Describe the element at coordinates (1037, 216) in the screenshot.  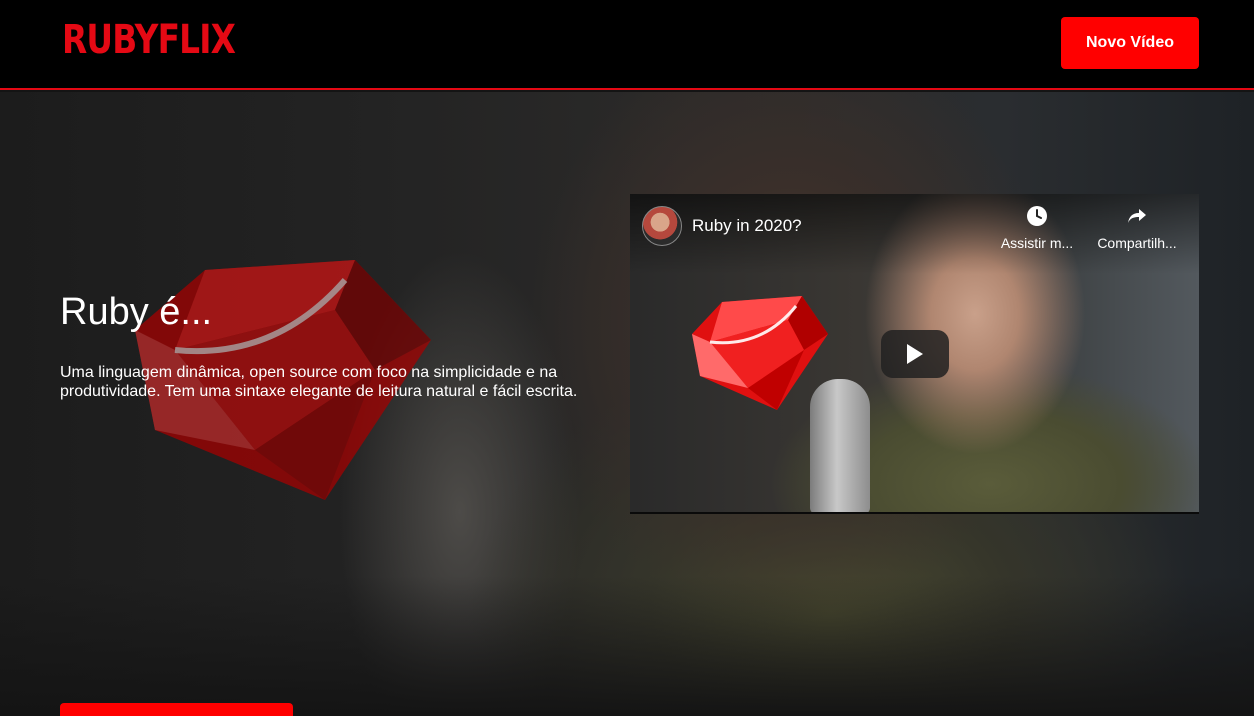
I see `clock-icon` at that location.